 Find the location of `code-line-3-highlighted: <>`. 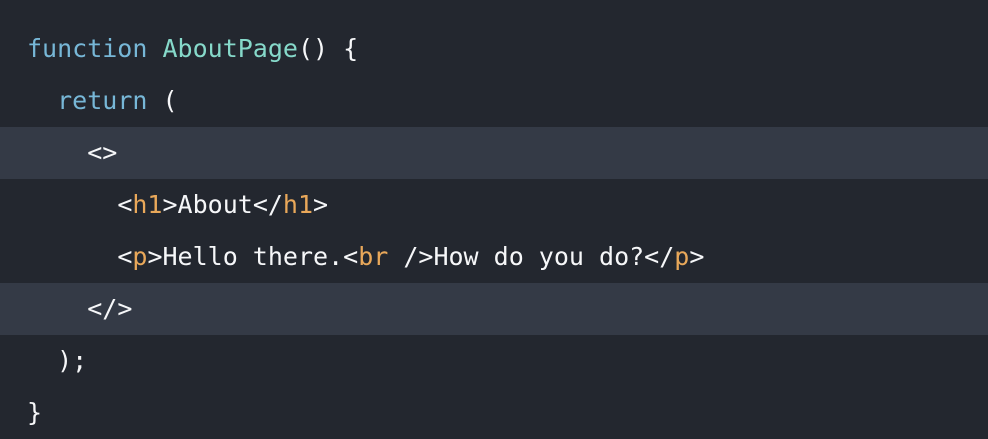

code-line-3-highlighted: <> is located at coordinates (494, 153).